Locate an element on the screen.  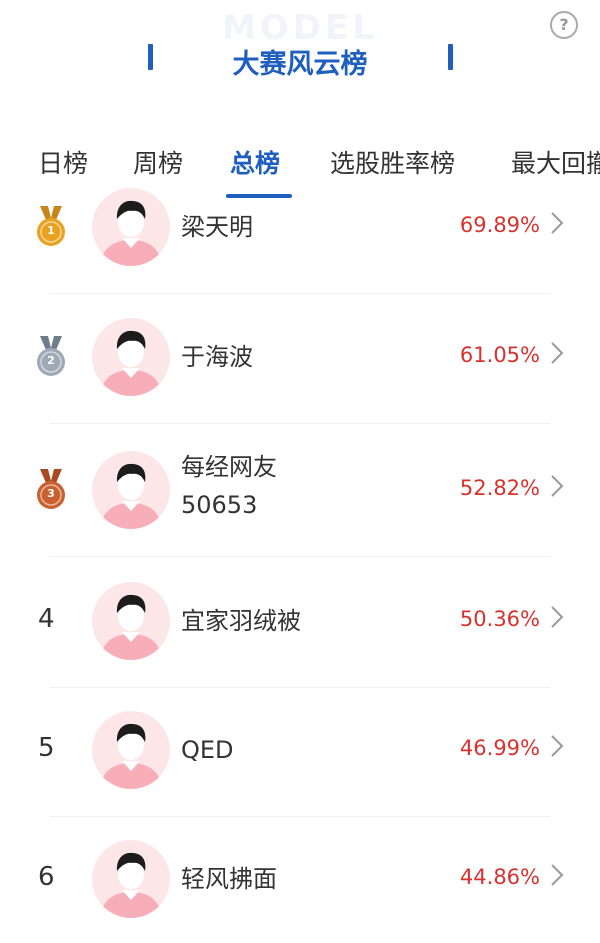
player-name: QED is located at coordinates (207, 750).